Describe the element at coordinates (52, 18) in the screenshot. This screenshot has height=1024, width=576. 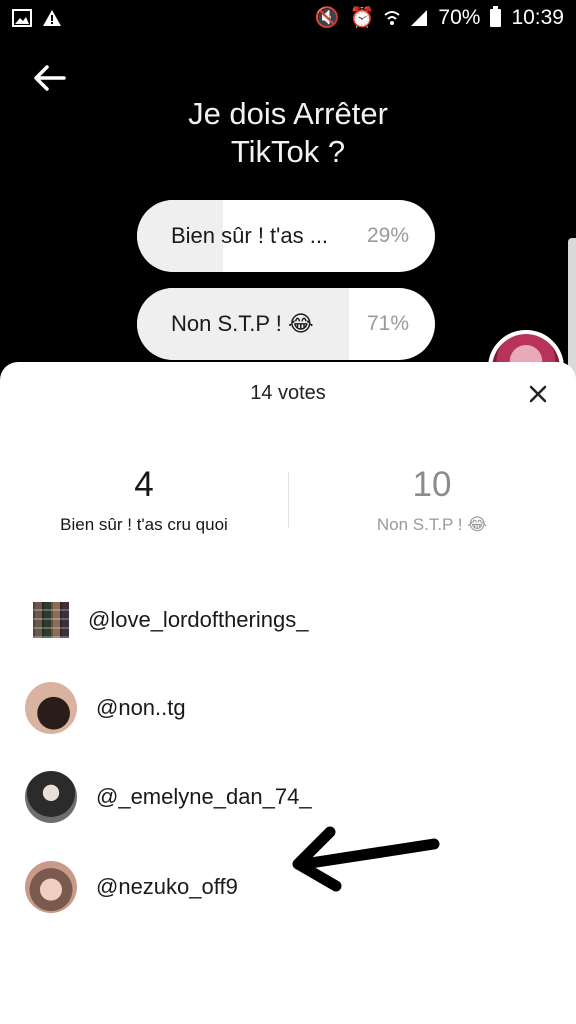
I see `warning-icon` at that location.